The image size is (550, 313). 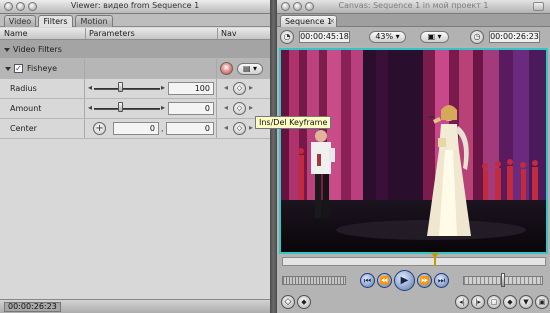 I want to click on parameter-row-center: Center + 0 , 0 ◂ ◇ ▸, so click(x=135, y=129).